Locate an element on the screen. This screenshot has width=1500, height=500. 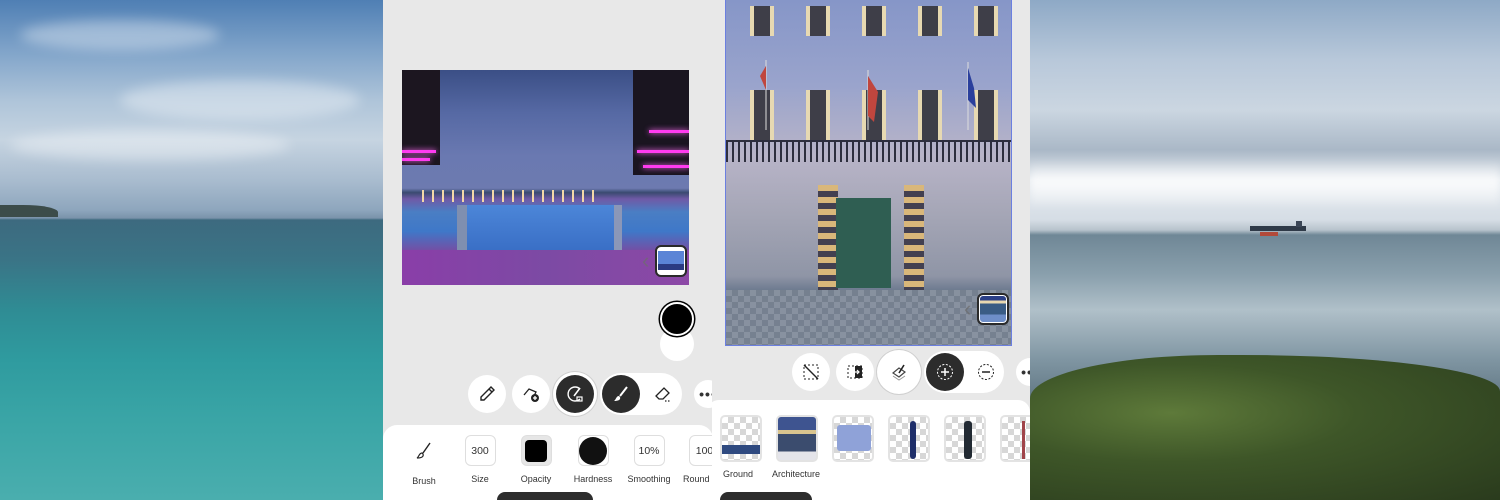
selection-mode-group is located at coordinates (964, 372).